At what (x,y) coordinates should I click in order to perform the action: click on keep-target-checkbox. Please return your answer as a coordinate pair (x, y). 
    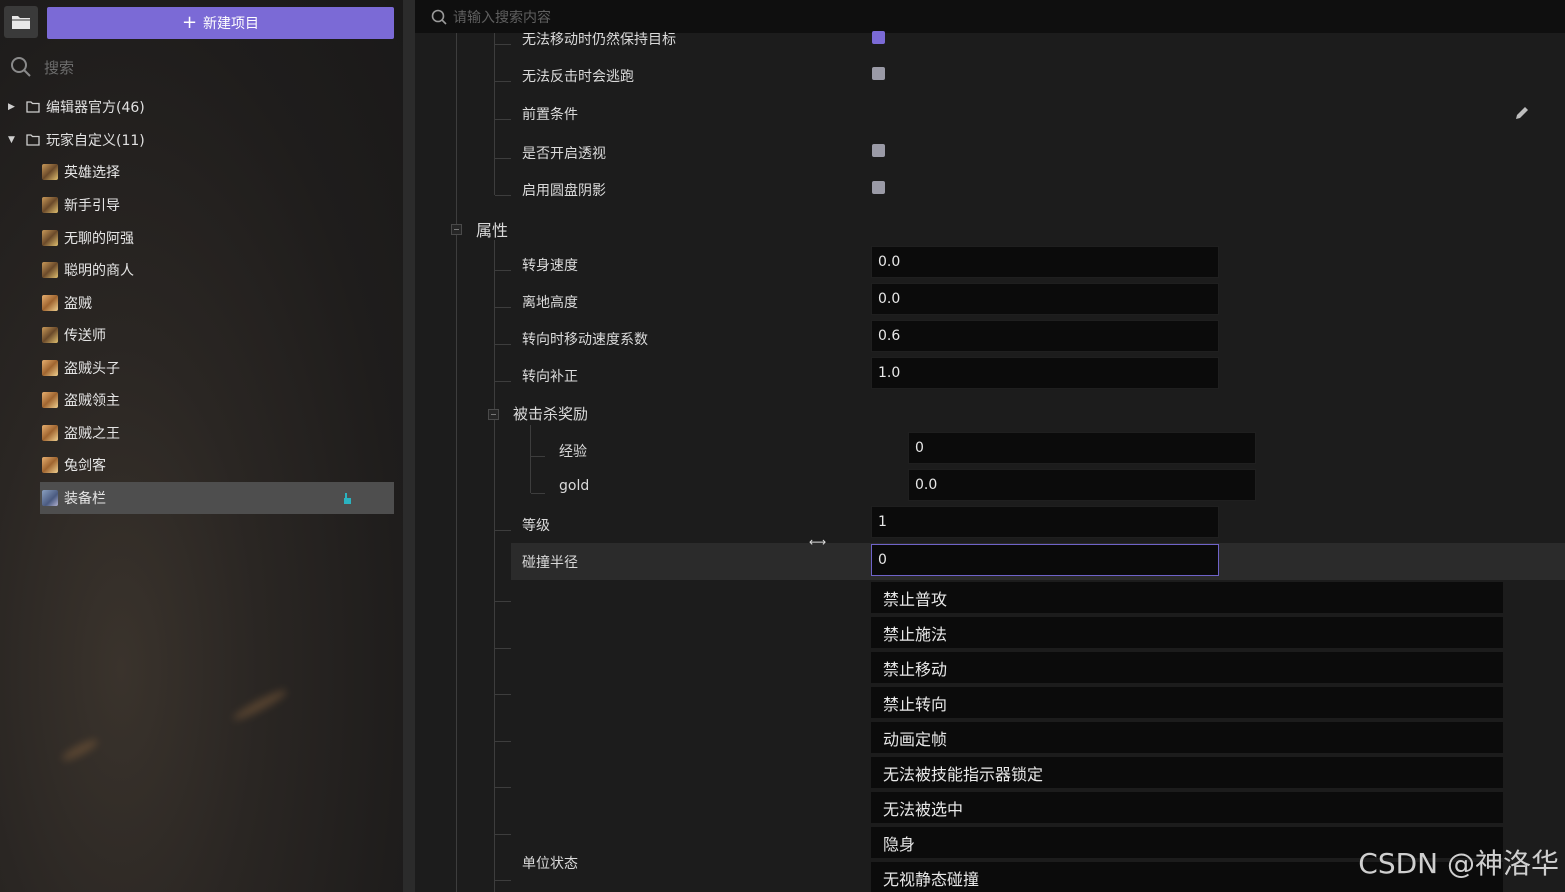
    Looking at the image, I should click on (878, 37).